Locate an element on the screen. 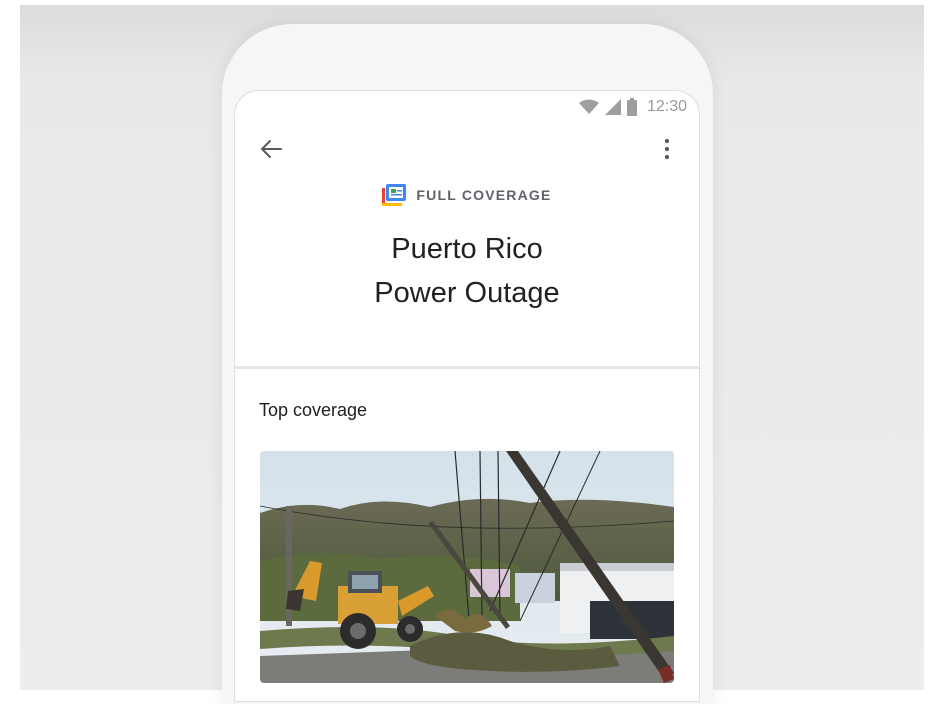  storm-damage-photo is located at coordinates (467, 567).